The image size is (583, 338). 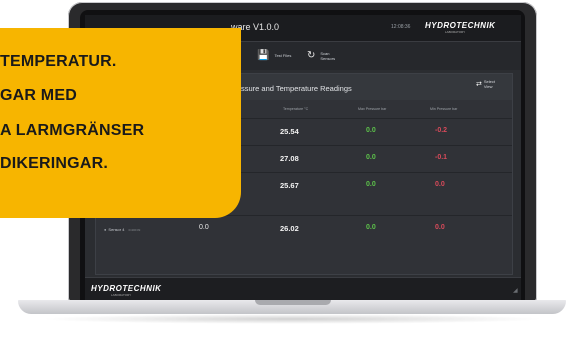 I want to click on min-pressure-value: -0.2, so click(x=441, y=130).